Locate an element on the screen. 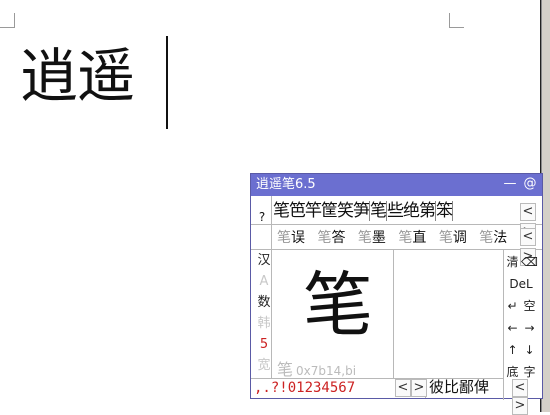  ime-titlebar: 逍遥笔6.5 — @ is located at coordinates (396, 185).